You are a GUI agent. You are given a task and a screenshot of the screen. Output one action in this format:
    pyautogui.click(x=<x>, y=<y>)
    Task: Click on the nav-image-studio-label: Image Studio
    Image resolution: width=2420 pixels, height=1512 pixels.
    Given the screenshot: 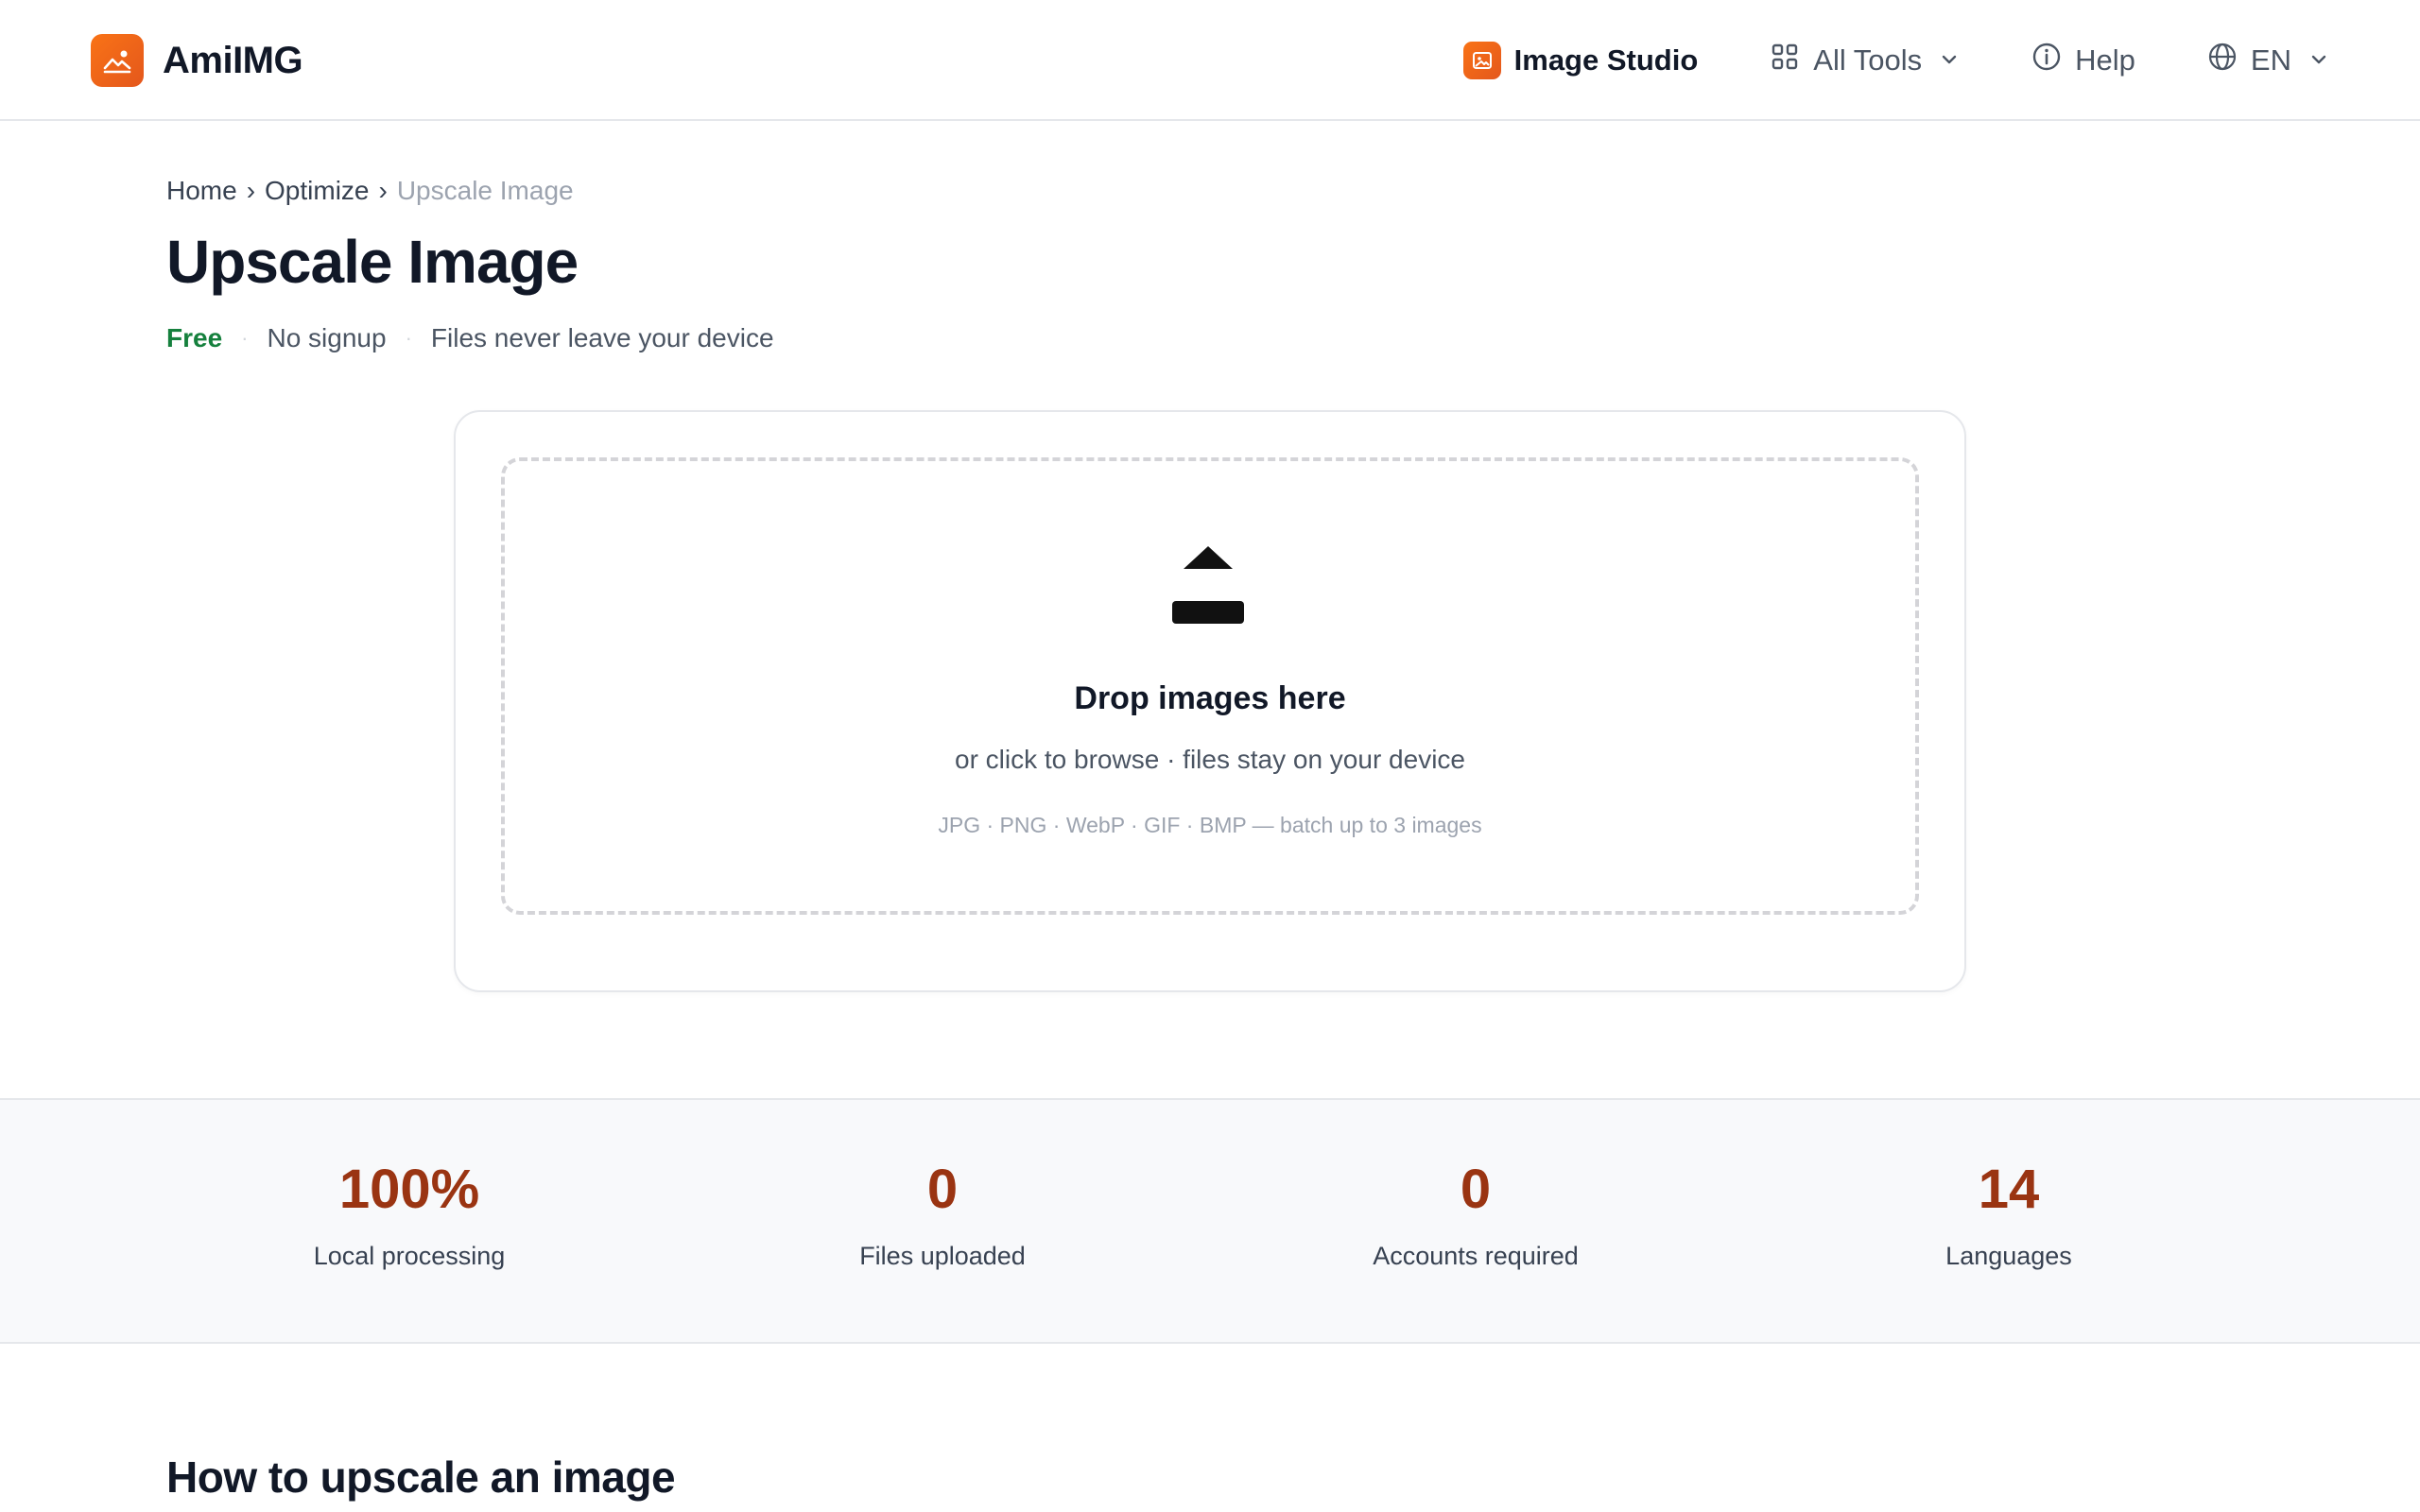 What is the action you would take?
    pyautogui.click(x=1606, y=60)
    